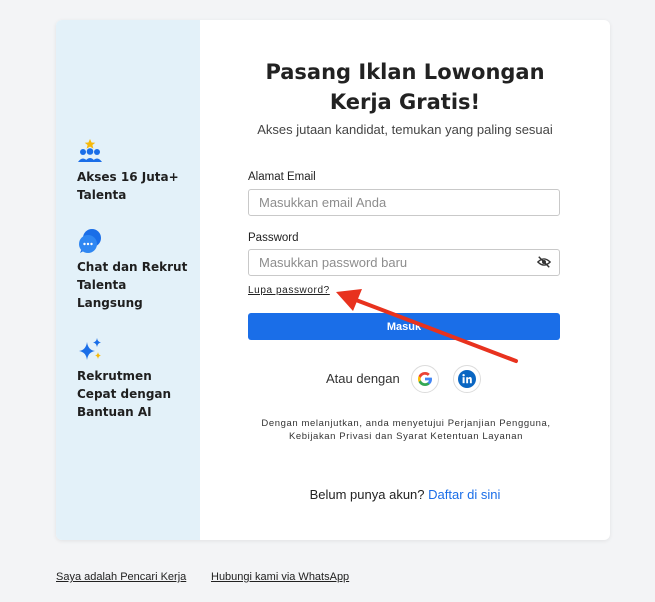  Describe the element at coordinates (404, 326) in the screenshot. I see `login-button: Masuk` at that location.